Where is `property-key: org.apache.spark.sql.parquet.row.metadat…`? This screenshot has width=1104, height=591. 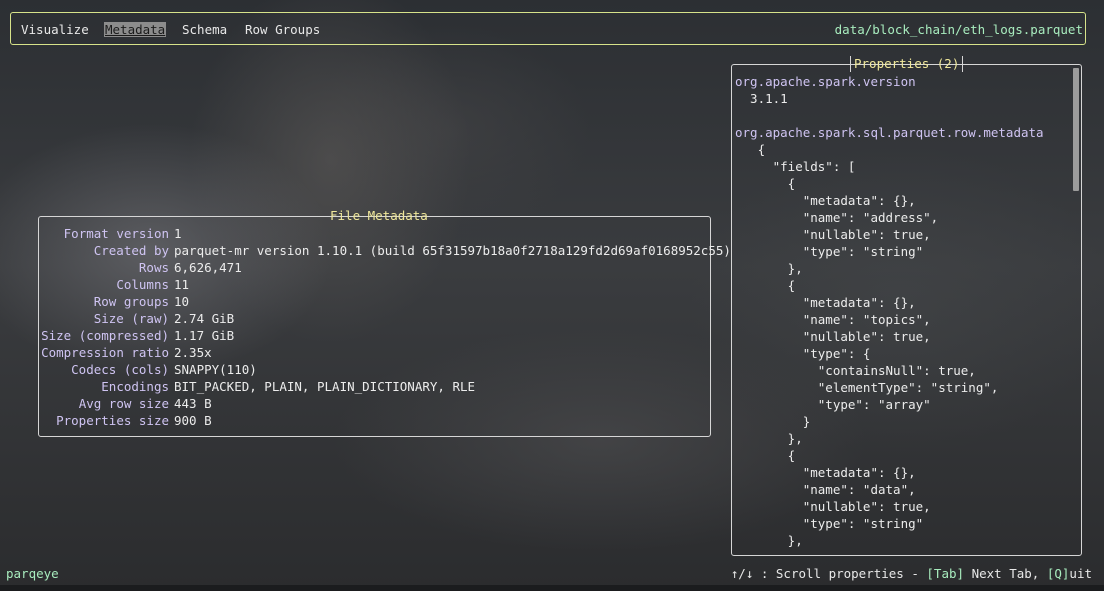
property-key: org.apache.spark.sql.parquet.row.metadat… is located at coordinates (889, 132).